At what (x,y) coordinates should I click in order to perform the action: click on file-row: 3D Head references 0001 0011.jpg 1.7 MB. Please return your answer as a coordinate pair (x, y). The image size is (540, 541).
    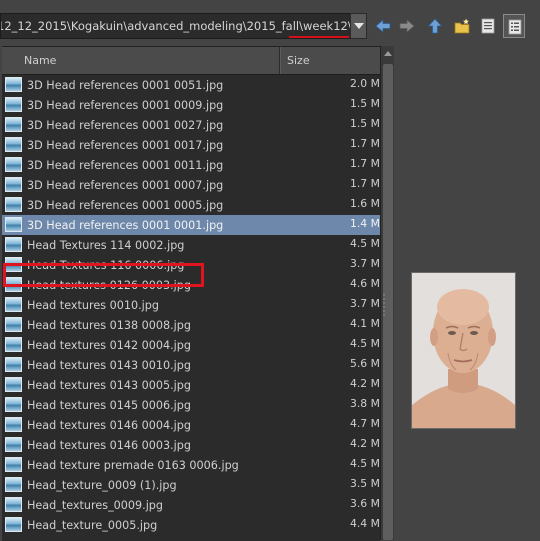
    Looking at the image, I should click on (191, 165).